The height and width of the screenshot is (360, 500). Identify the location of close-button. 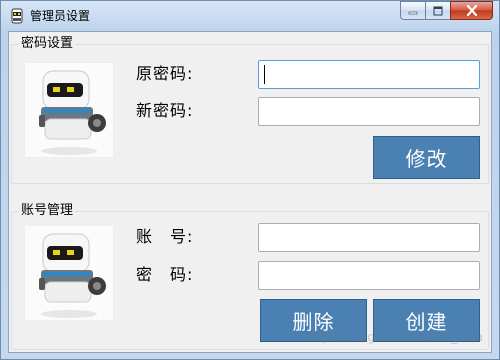
(471, 10).